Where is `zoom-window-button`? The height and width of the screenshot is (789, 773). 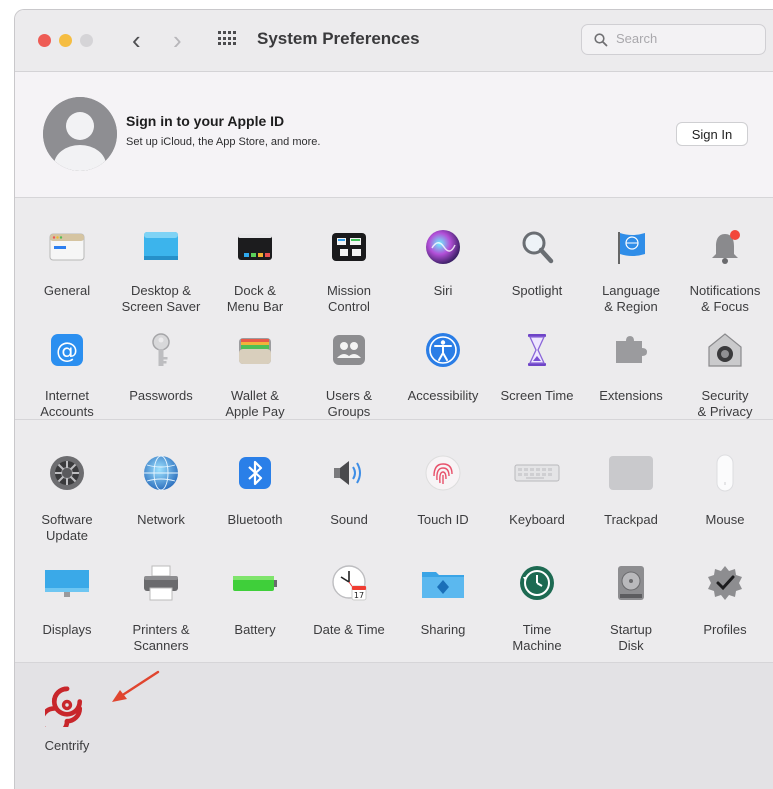 zoom-window-button is located at coordinates (86, 40).